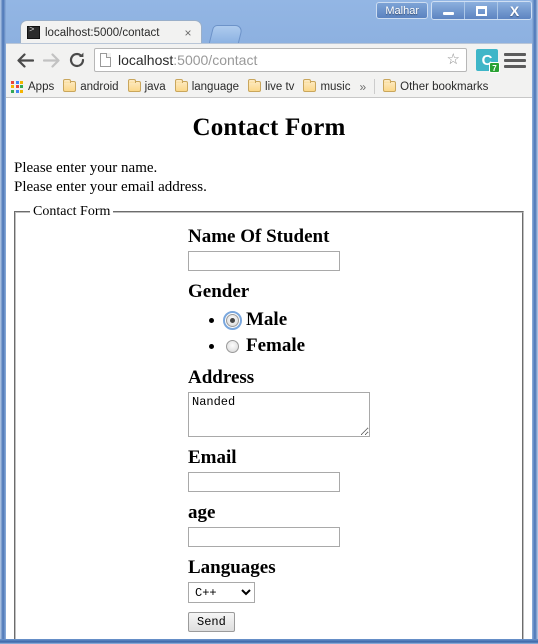  What do you see at coordinates (232, 346) in the screenshot?
I see `radio-female-icon` at bounding box center [232, 346].